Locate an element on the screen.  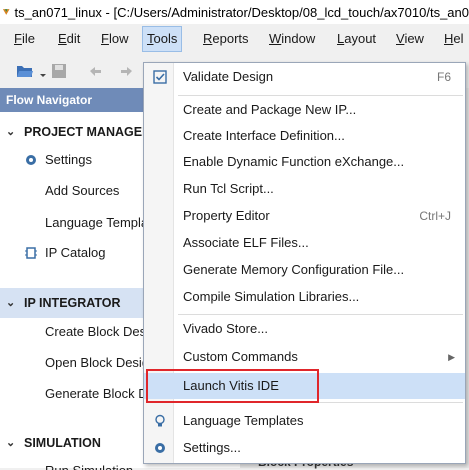
menu-file: File is located at coordinates (24, 39).